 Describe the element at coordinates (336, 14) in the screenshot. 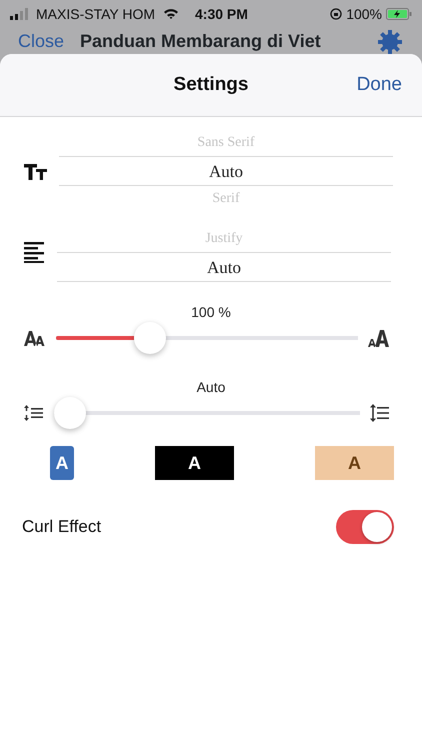

I see `orientation-lock-icon` at that location.